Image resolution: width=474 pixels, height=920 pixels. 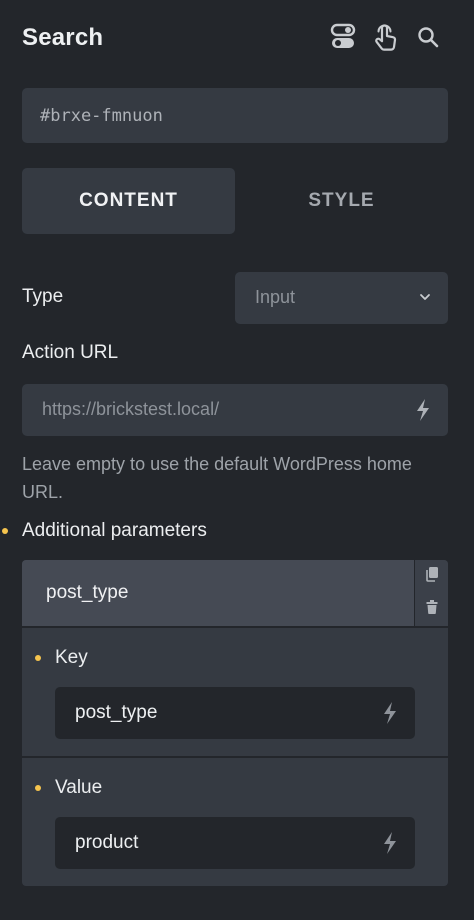 What do you see at coordinates (116, 712) in the screenshot?
I see `key-input-value: post_type` at bounding box center [116, 712].